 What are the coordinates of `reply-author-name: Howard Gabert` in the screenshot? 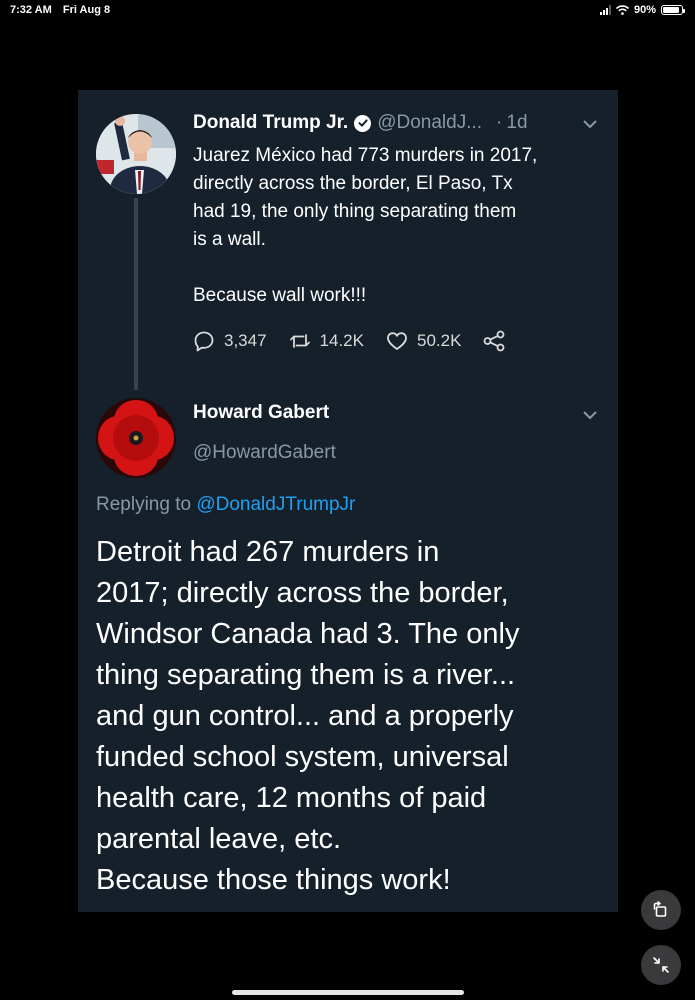 It's located at (261, 413).